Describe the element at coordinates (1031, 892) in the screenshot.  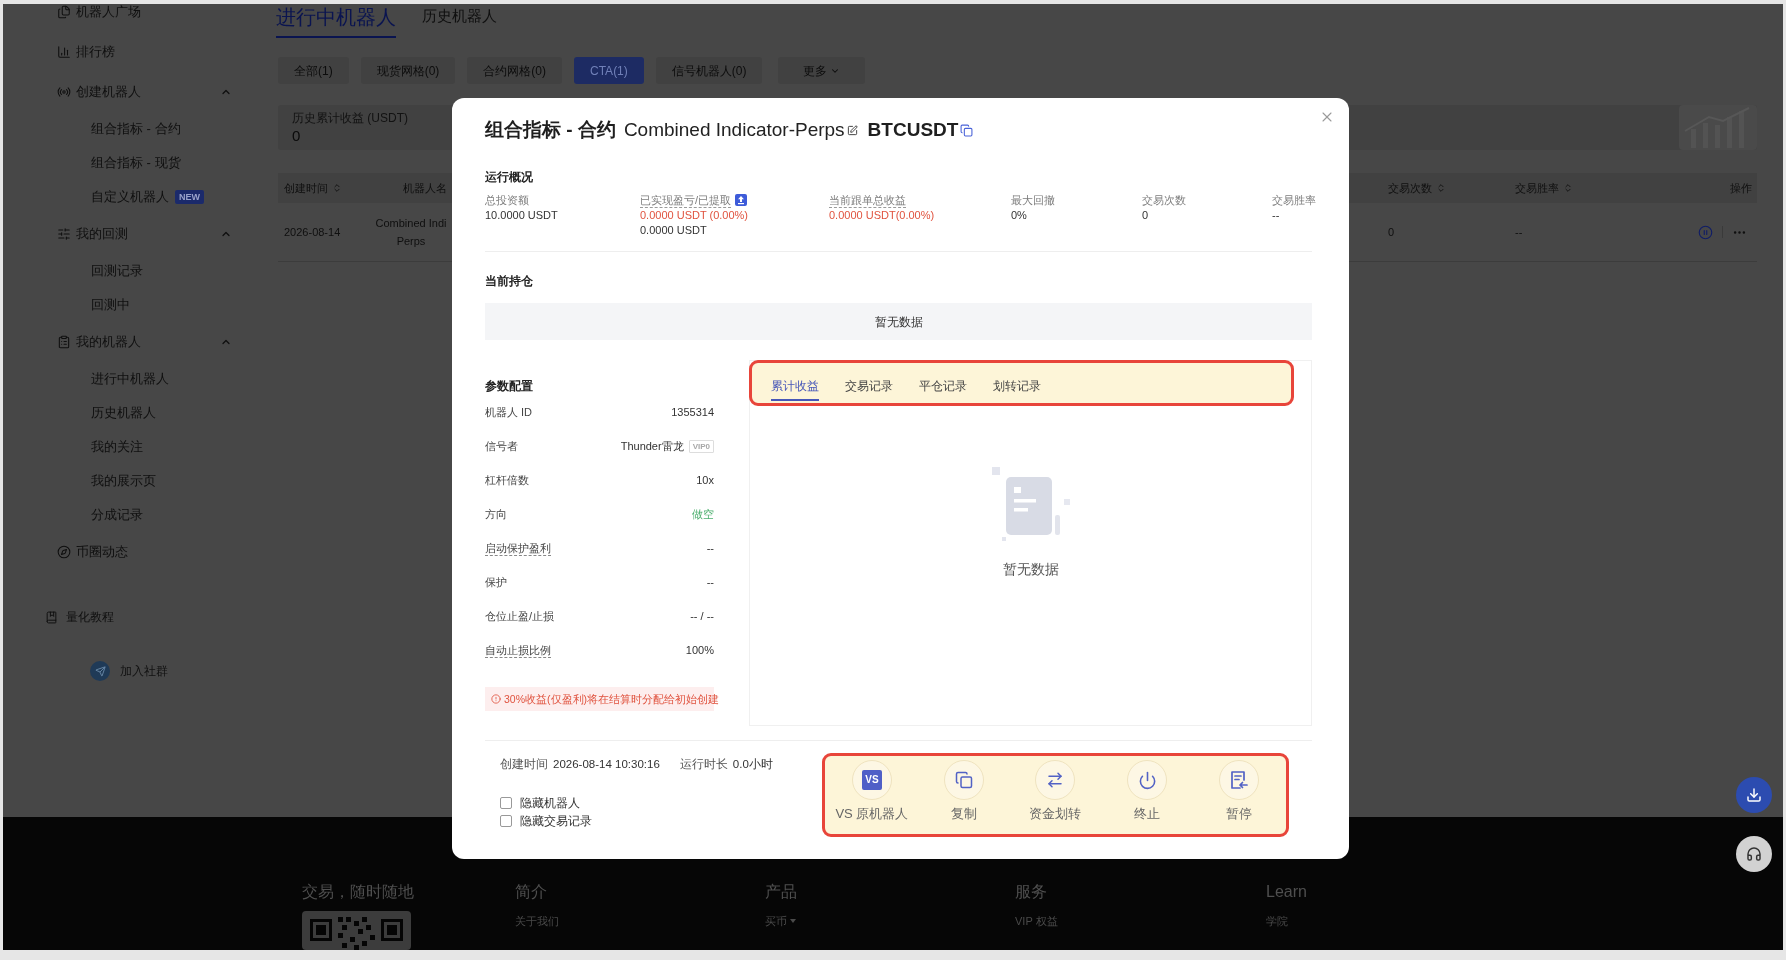
I see `footer-heading: 服务` at that location.